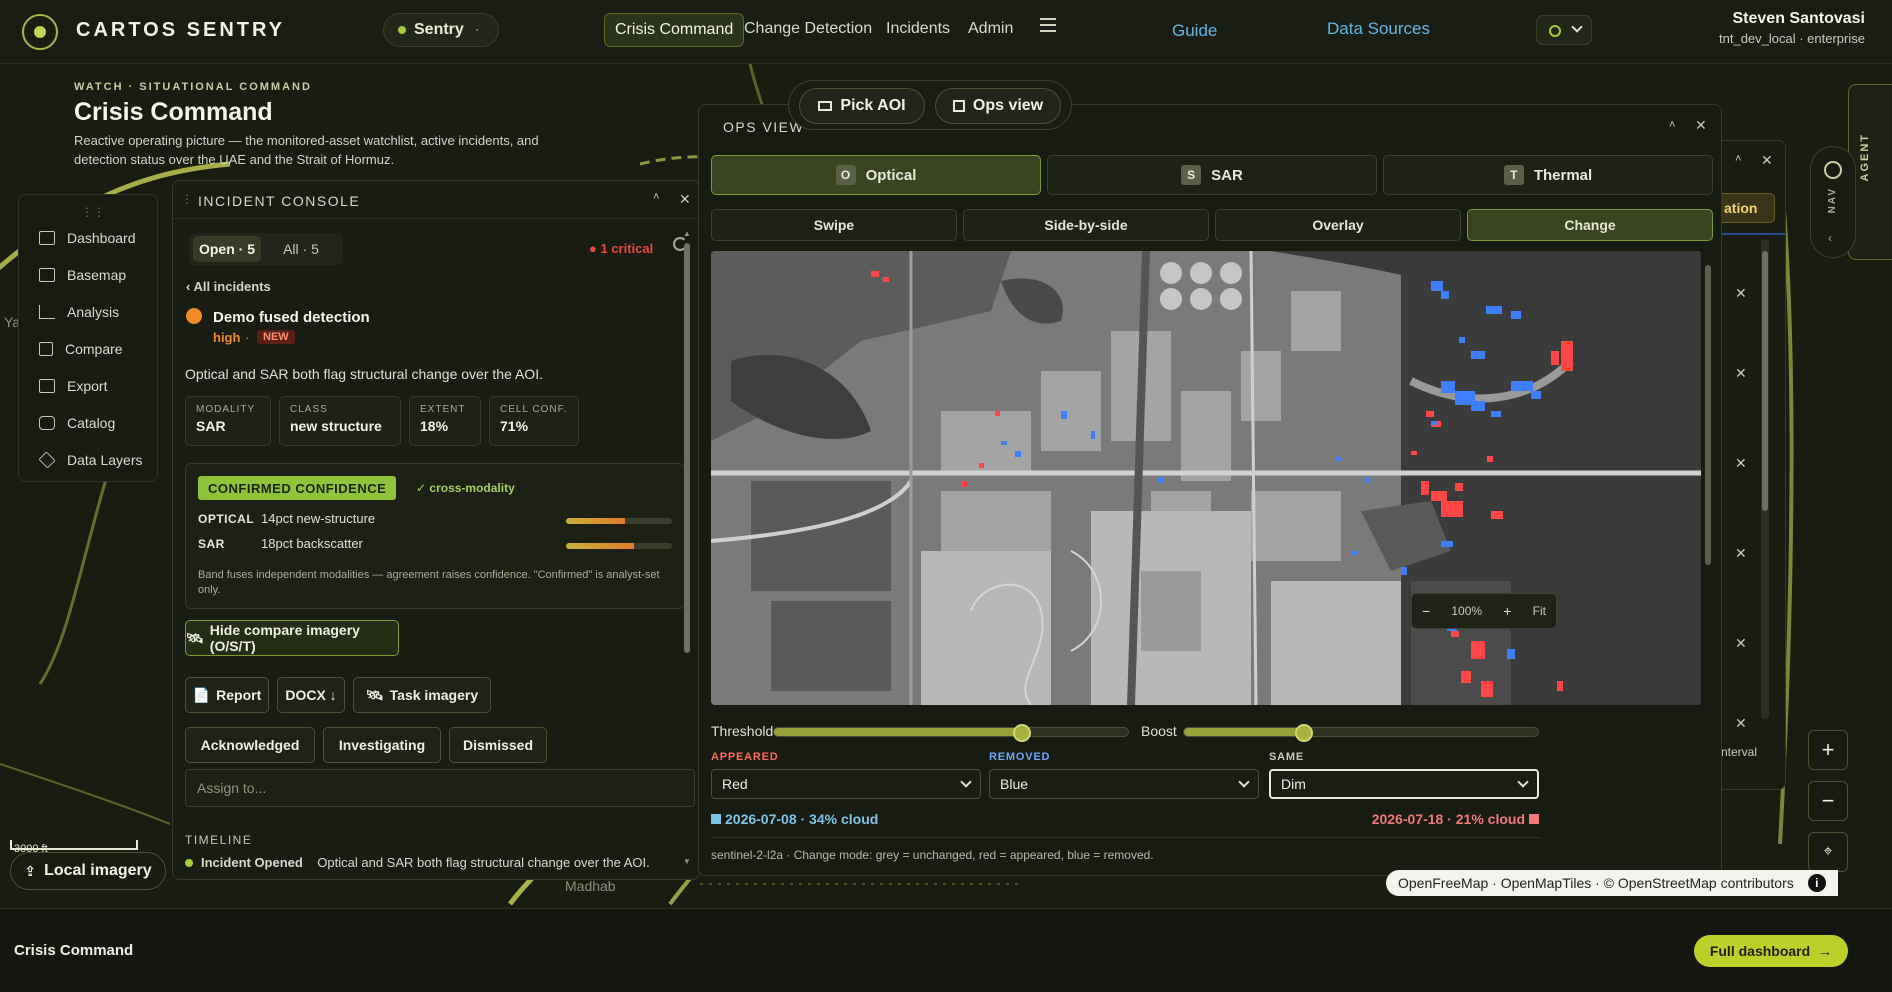 This screenshot has width=1892, height=992. I want to click on tab-admin: Admin, so click(990, 29).